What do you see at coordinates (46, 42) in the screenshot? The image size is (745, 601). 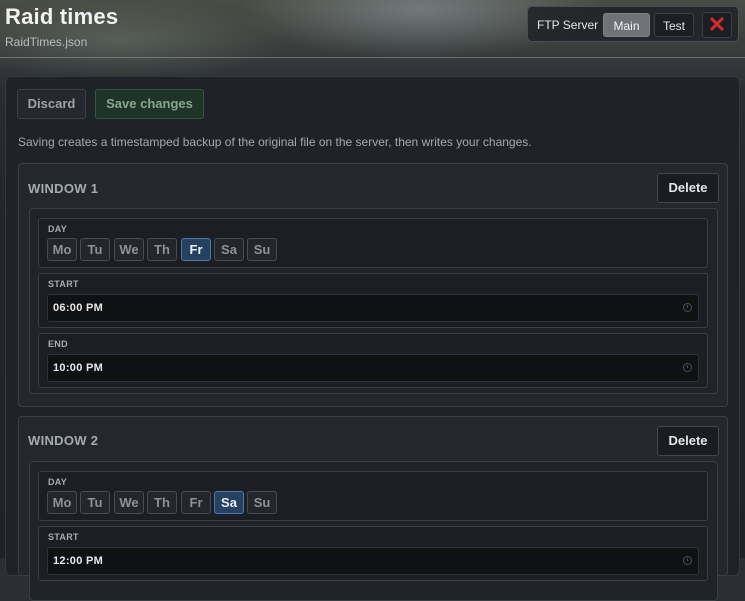 I see `file-name: RaidTimes.json` at bounding box center [46, 42].